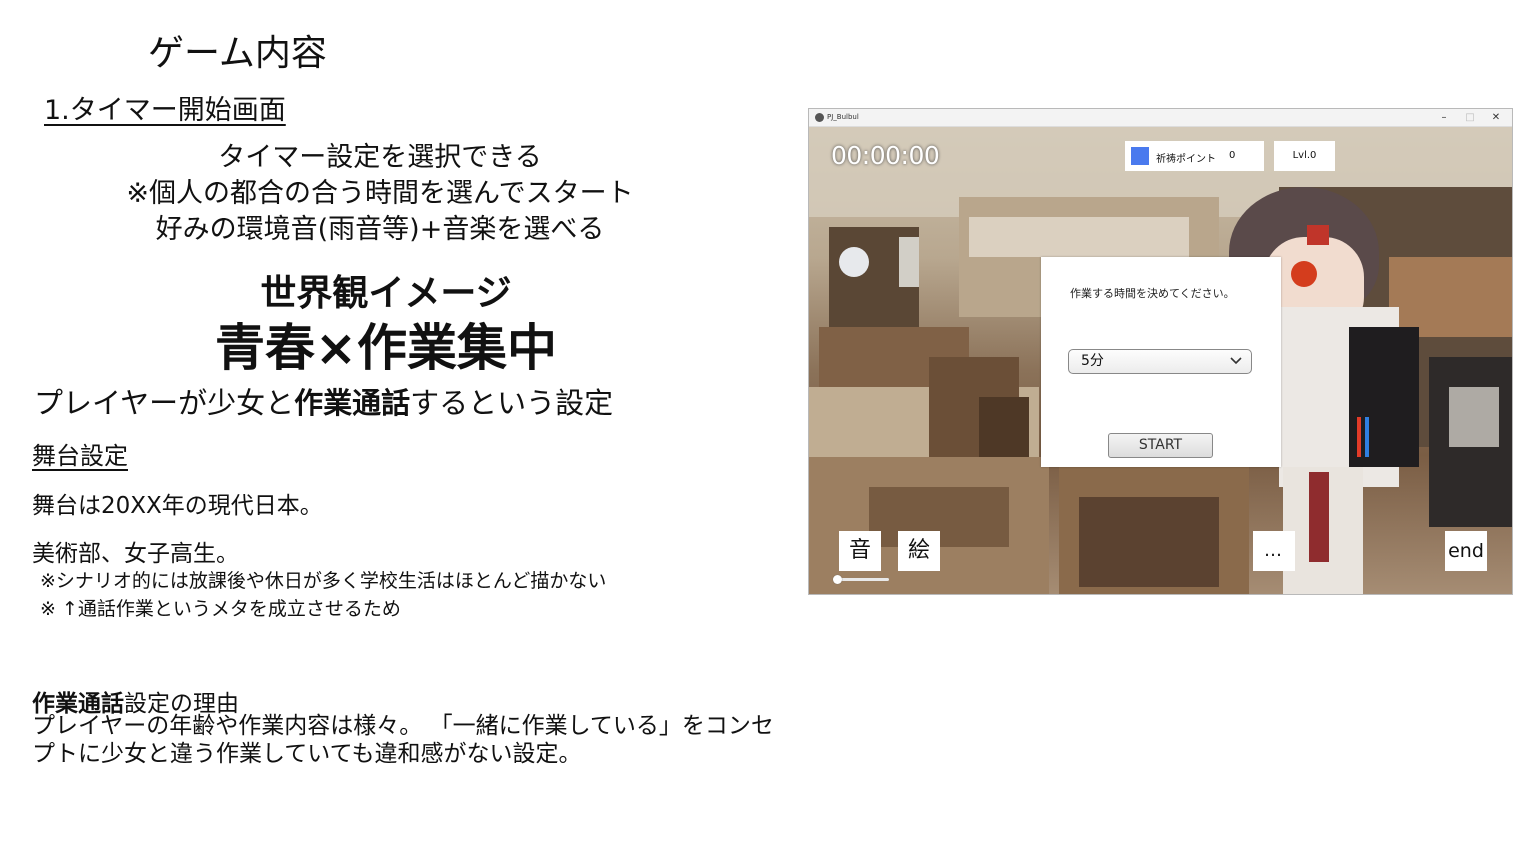  I want to click on premise-bold: 作業通話, so click(352, 403).